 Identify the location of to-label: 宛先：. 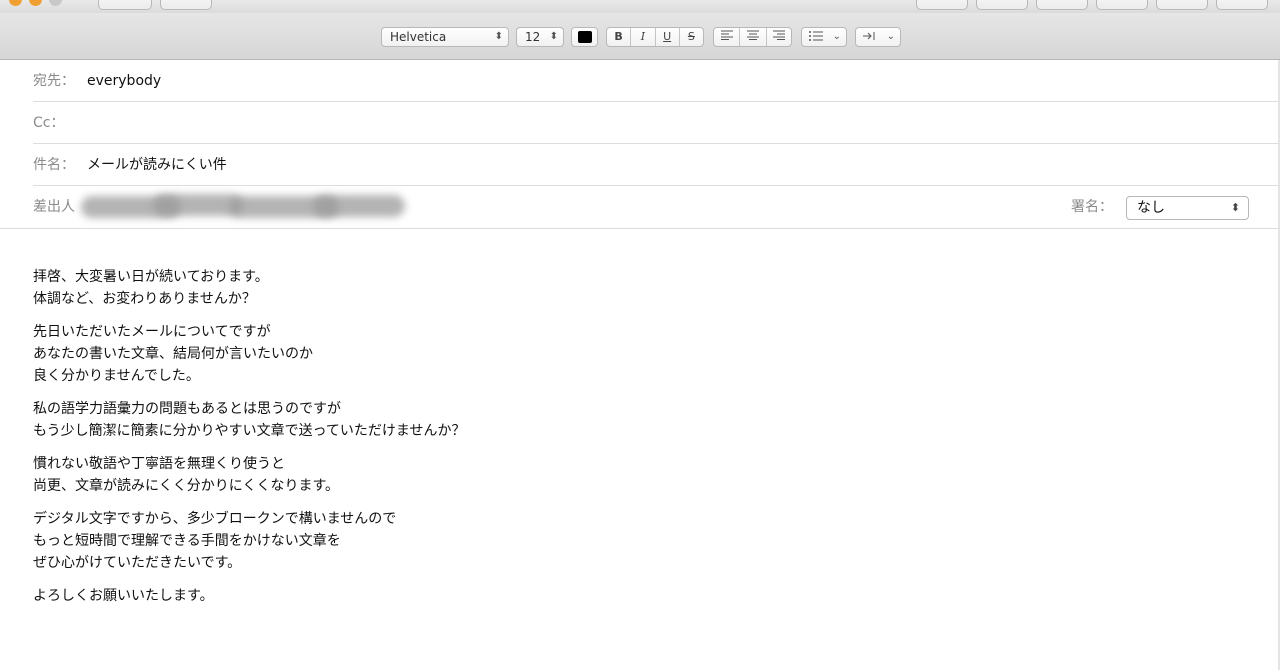
(54, 81).